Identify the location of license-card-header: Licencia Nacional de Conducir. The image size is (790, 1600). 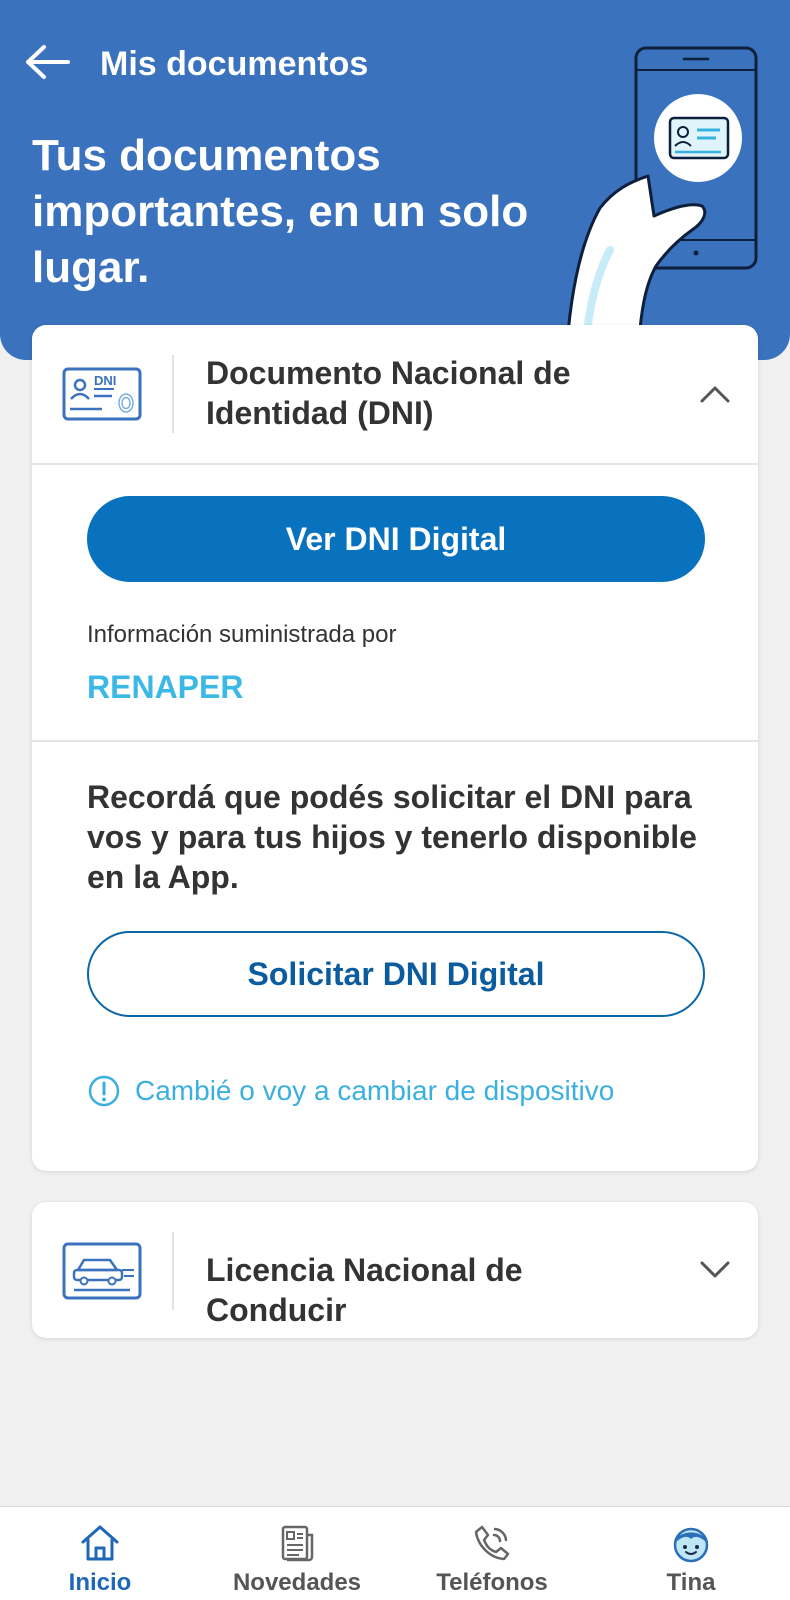
(395, 1270).